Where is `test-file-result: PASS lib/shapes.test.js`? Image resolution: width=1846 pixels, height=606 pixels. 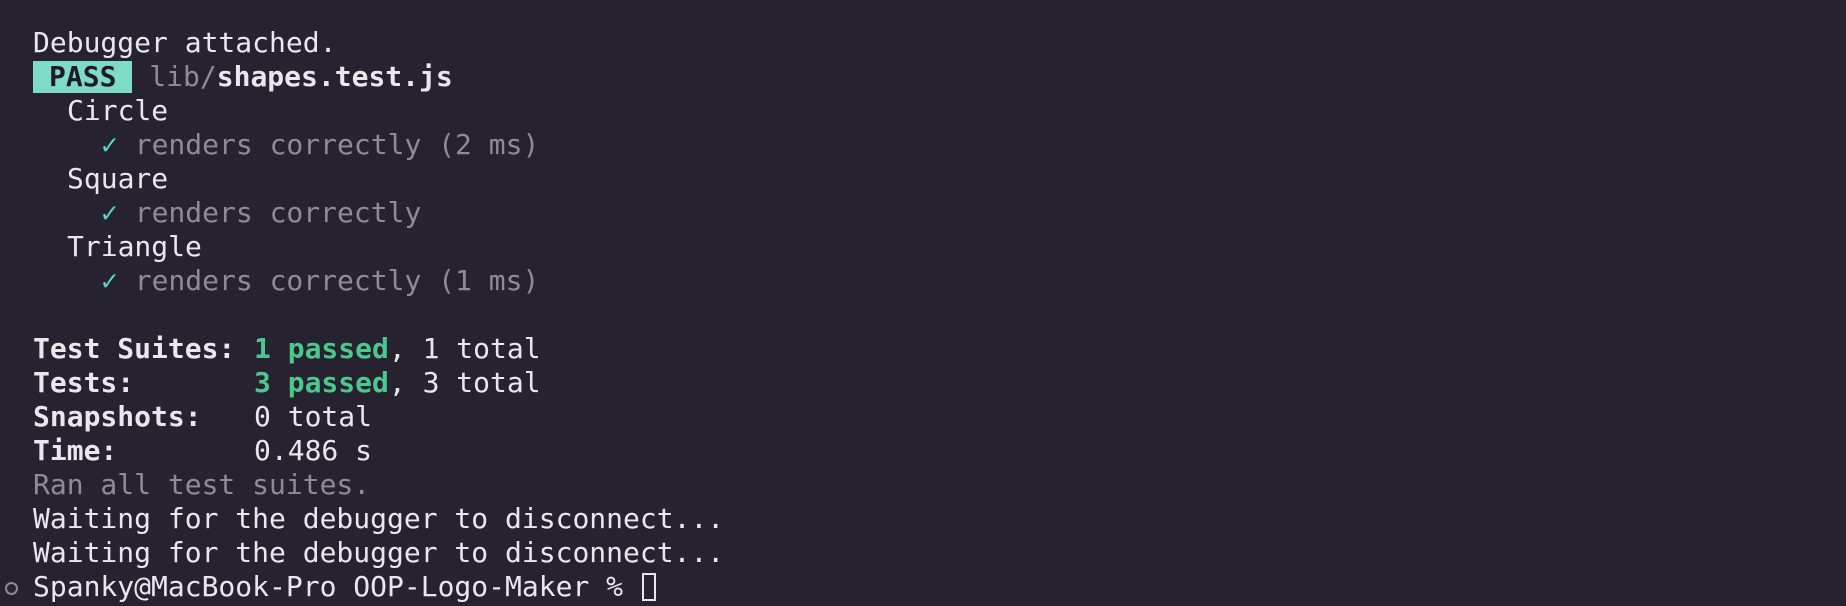 test-file-result: PASS lib/shapes.test.js is located at coordinates (923, 77).